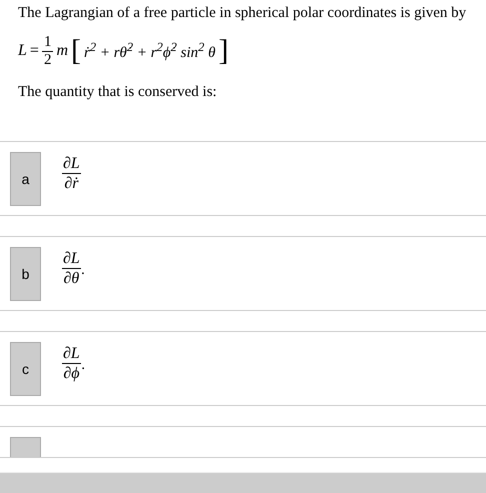  What do you see at coordinates (25, 274) in the screenshot?
I see `option-button: b` at bounding box center [25, 274].